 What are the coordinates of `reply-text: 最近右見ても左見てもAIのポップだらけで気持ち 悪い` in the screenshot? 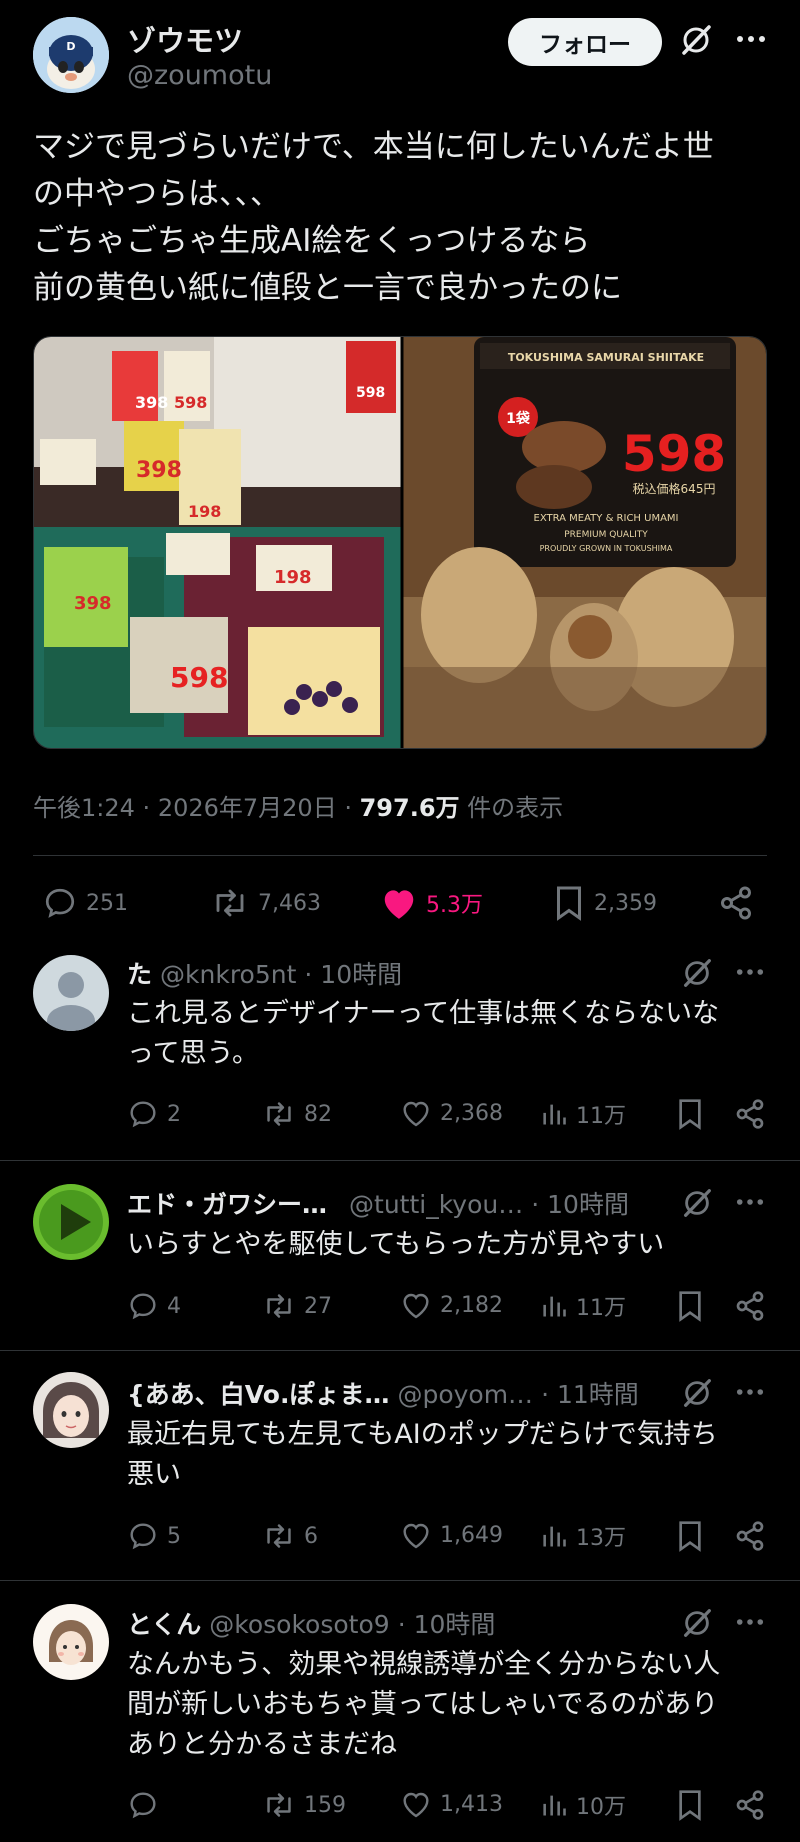 It's located at (447, 1455).